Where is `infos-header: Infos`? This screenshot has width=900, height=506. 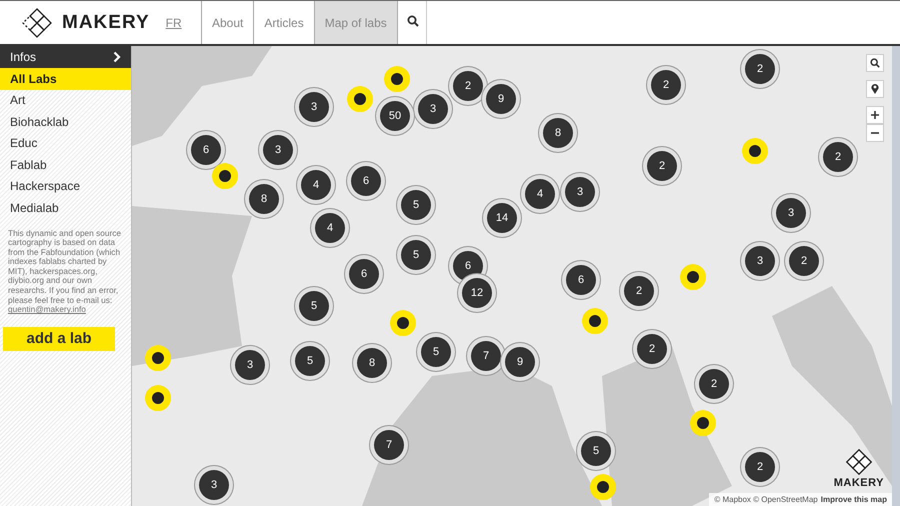
infos-header: Infos is located at coordinates (65, 57).